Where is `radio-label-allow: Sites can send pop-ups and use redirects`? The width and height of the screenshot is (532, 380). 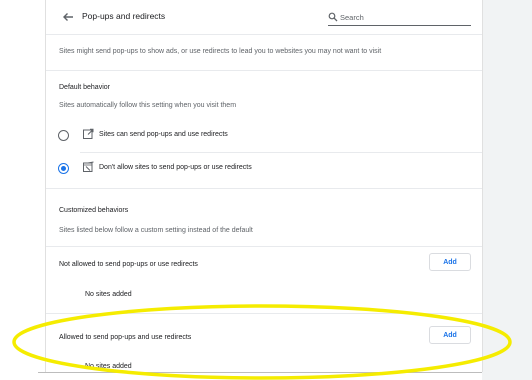
radio-label-allow: Sites can send pop-ups and use redirects is located at coordinates (163, 134).